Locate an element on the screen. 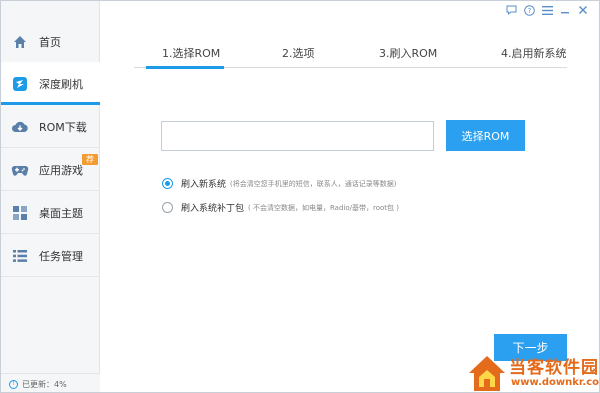 This screenshot has height=393, width=600. sidebar-item-label: ROM下载 is located at coordinates (63, 127).